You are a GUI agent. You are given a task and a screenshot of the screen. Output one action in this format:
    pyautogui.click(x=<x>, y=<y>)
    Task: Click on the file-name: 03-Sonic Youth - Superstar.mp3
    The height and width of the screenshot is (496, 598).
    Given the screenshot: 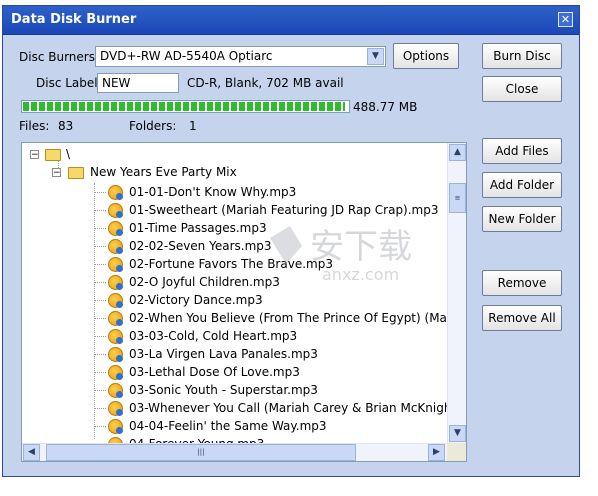 What is the action you would take?
    pyautogui.click(x=223, y=390)
    